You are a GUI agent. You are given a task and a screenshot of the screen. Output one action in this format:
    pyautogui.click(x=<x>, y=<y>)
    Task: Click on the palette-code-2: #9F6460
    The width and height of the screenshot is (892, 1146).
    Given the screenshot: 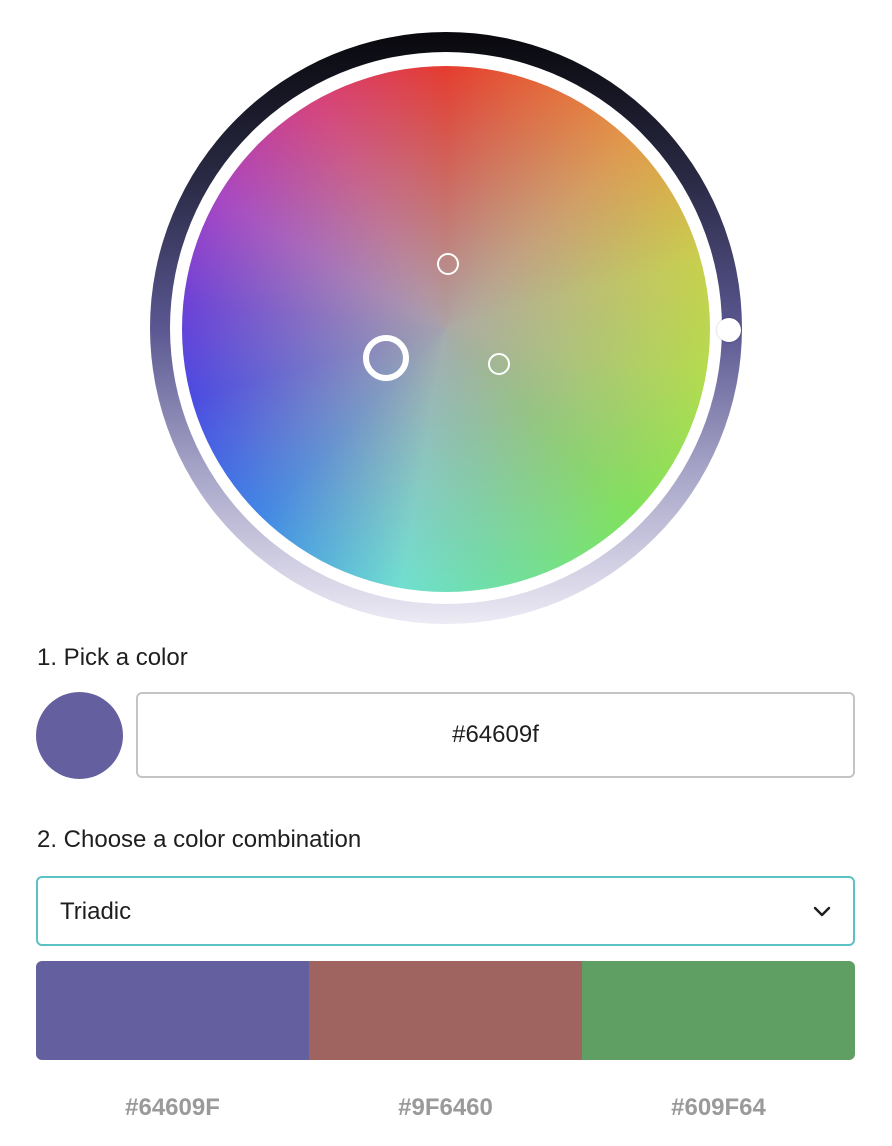 What is the action you would take?
    pyautogui.click(x=445, y=1108)
    